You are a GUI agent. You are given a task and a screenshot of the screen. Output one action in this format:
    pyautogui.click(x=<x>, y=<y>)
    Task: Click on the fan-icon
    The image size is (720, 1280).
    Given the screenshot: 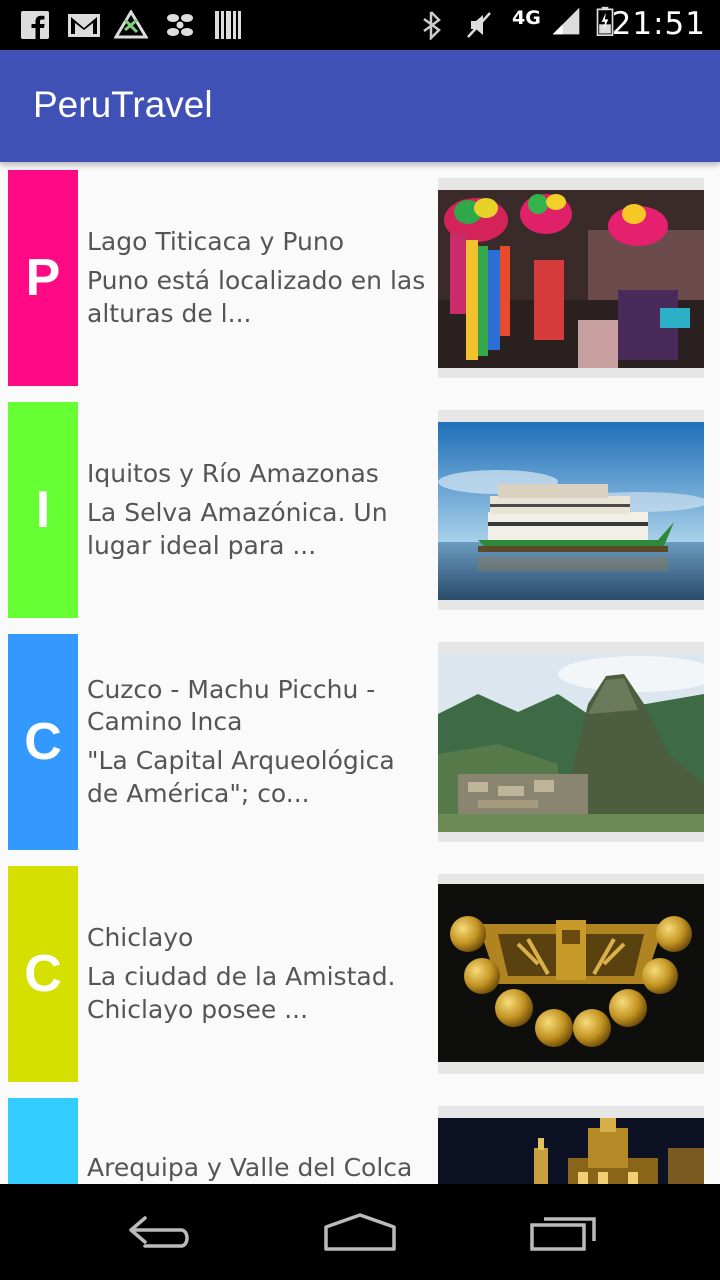 What is the action you would take?
    pyautogui.click(x=180, y=25)
    